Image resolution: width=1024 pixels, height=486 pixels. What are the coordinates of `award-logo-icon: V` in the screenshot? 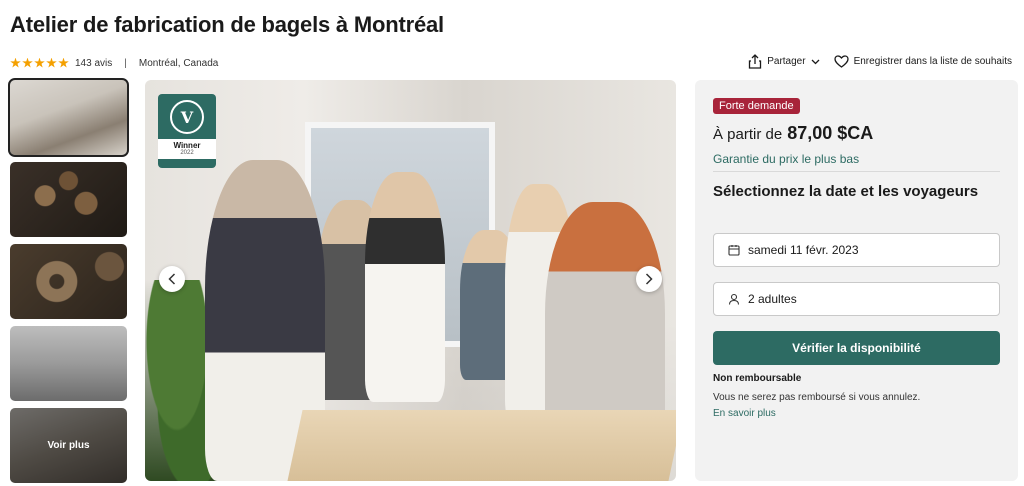 It's located at (187, 117).